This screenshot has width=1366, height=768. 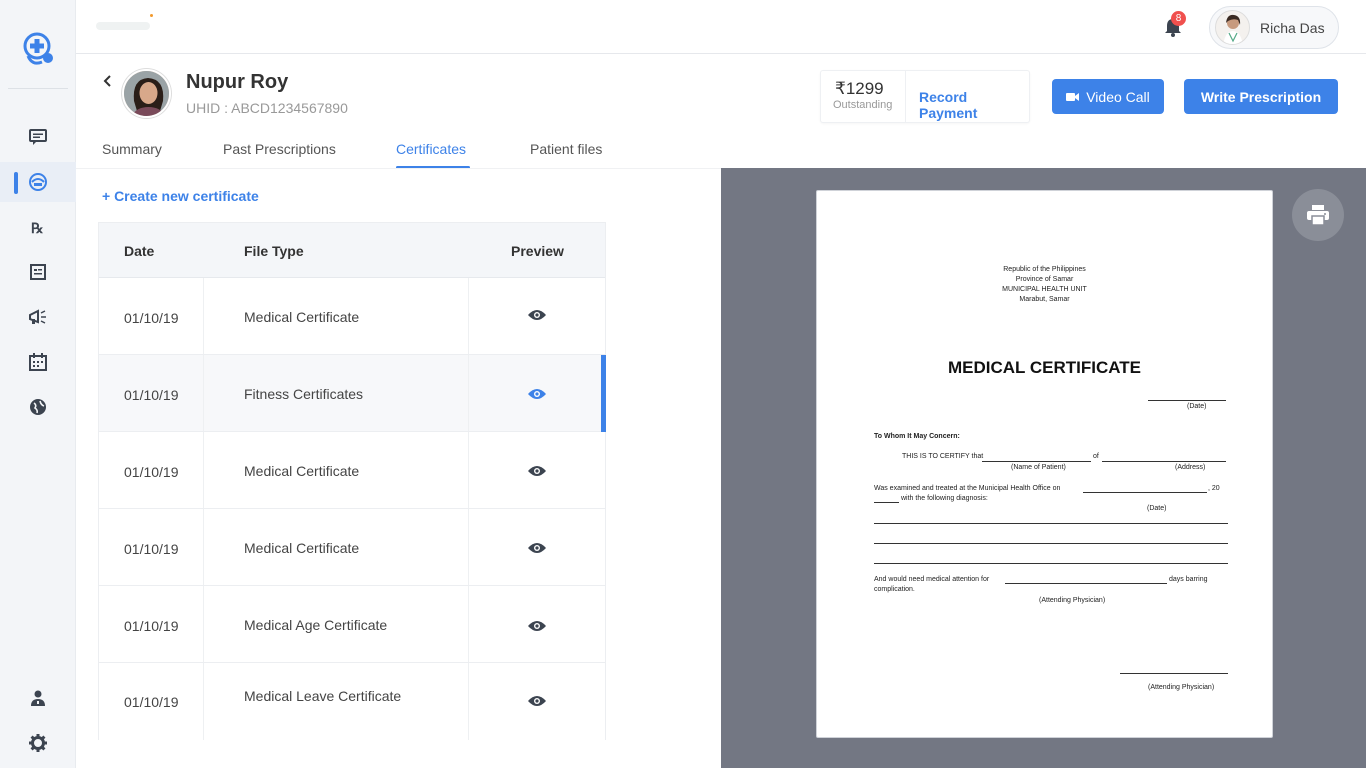 I want to click on calendar-icon, so click(x=38, y=362).